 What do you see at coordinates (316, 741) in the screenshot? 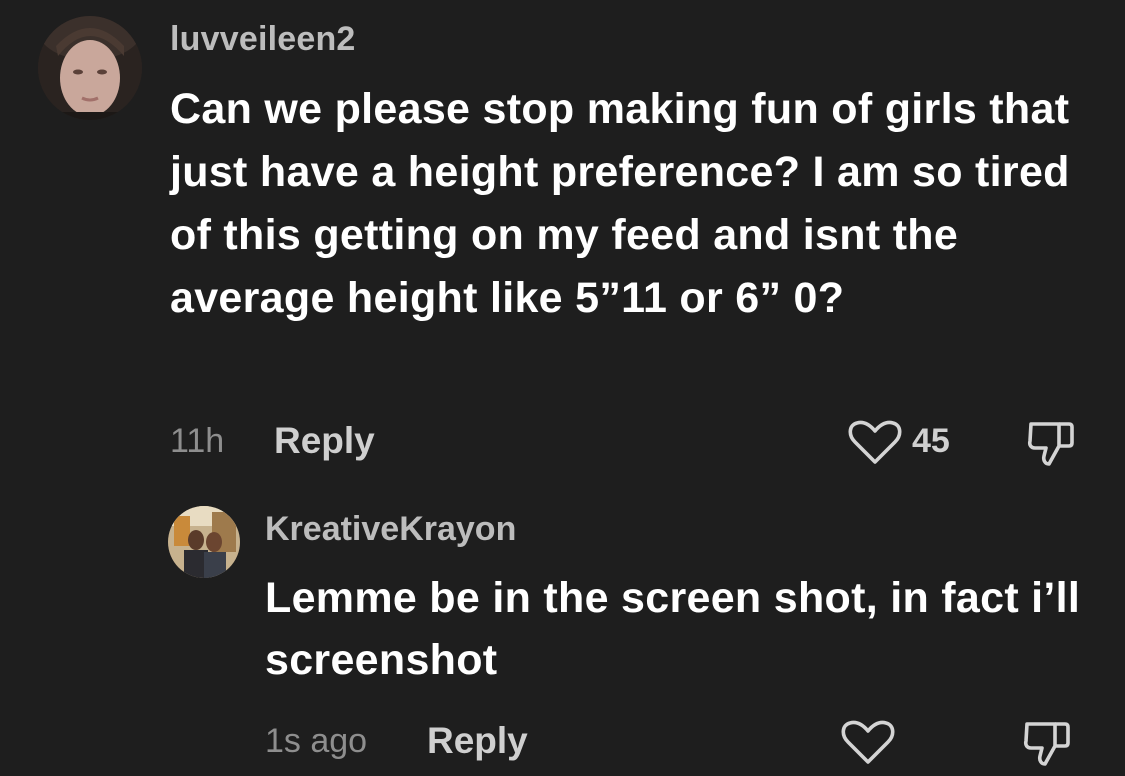
I see `timestamp: 1s ago` at bounding box center [316, 741].